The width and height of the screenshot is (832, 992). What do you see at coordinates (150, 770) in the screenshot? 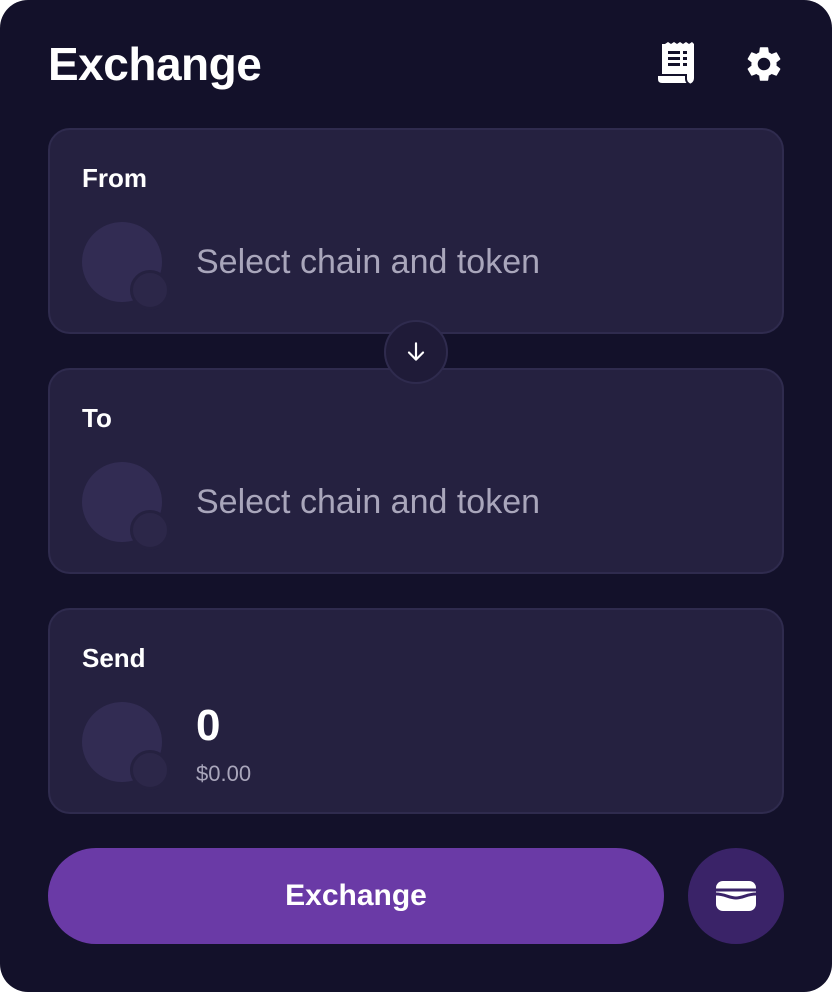
I see `send-chain-badge` at bounding box center [150, 770].